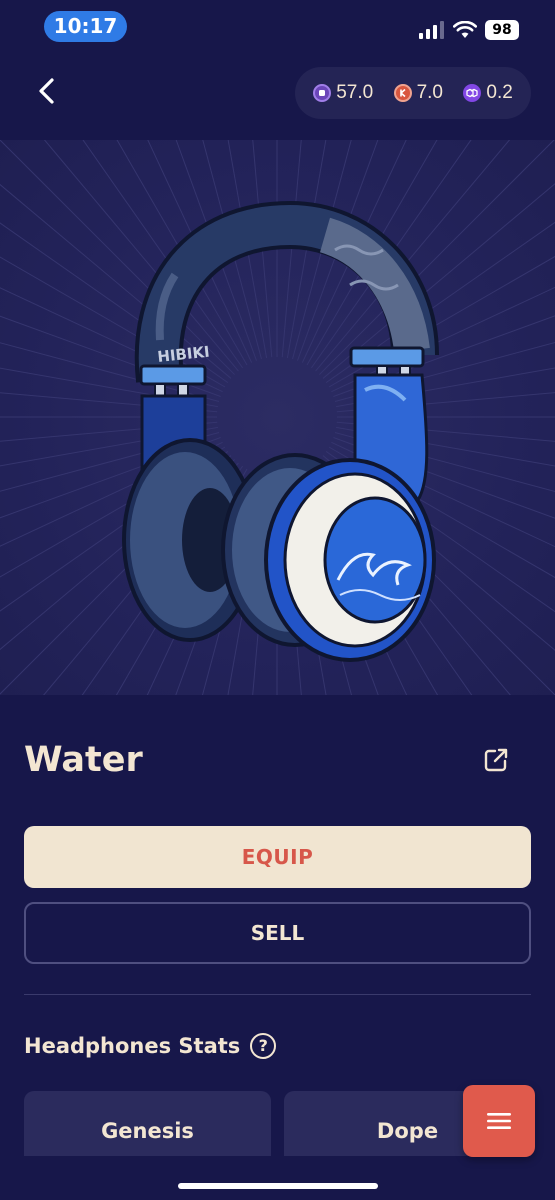  Describe the element at coordinates (132, 1046) in the screenshot. I see `stats-heading-label: Headphones Stats` at that location.